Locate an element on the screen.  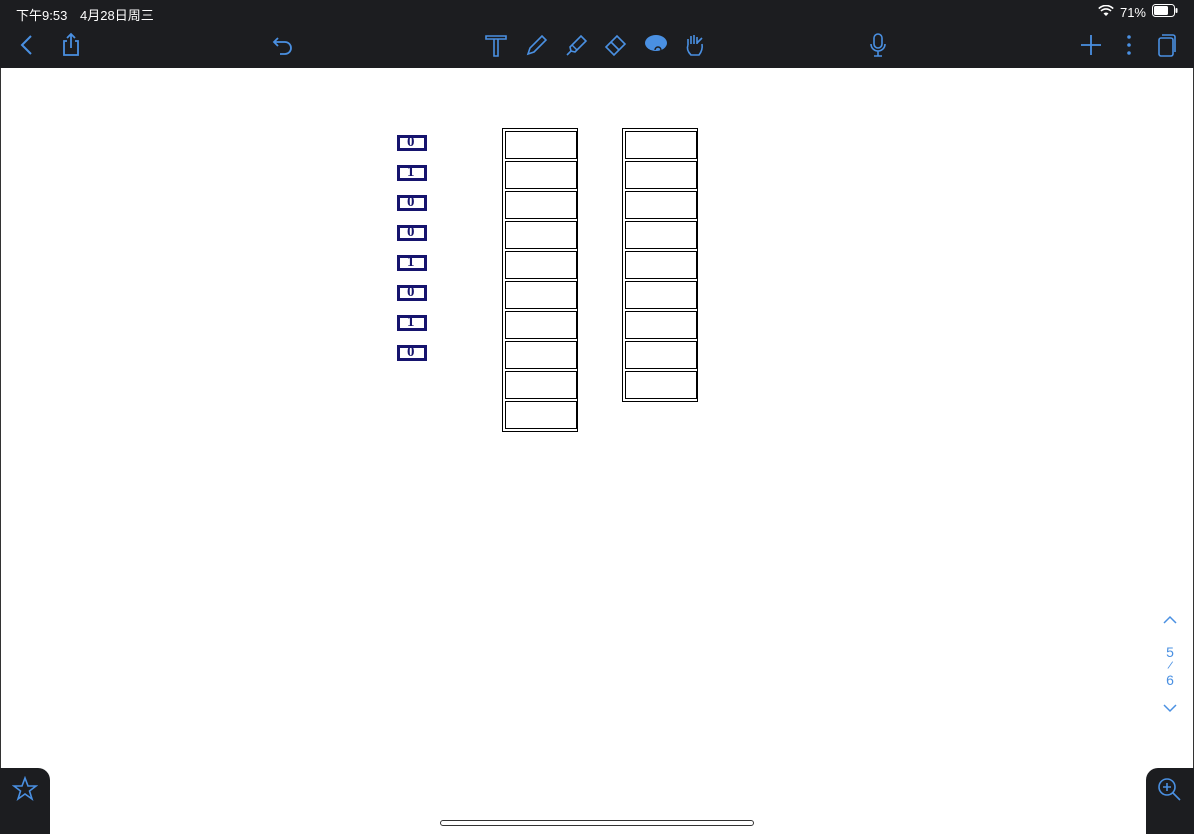
status-right: 71% is located at coordinates (1138, 12).